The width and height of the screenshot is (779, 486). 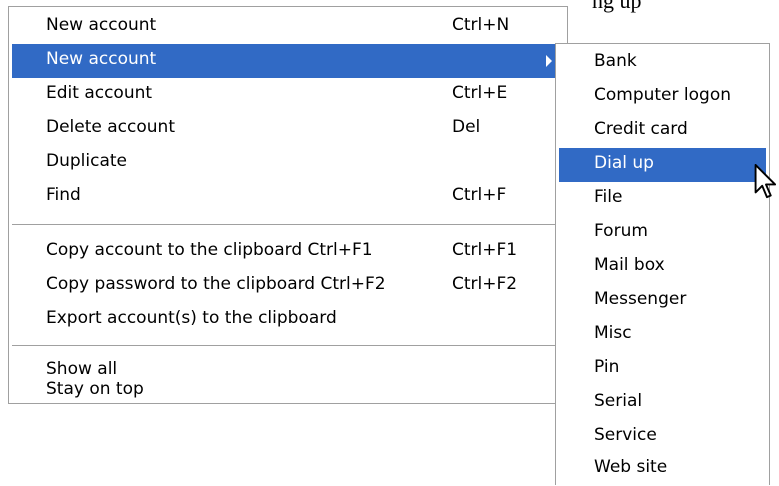 I want to click on submenu-item-web-site: Web site, so click(x=662, y=469).